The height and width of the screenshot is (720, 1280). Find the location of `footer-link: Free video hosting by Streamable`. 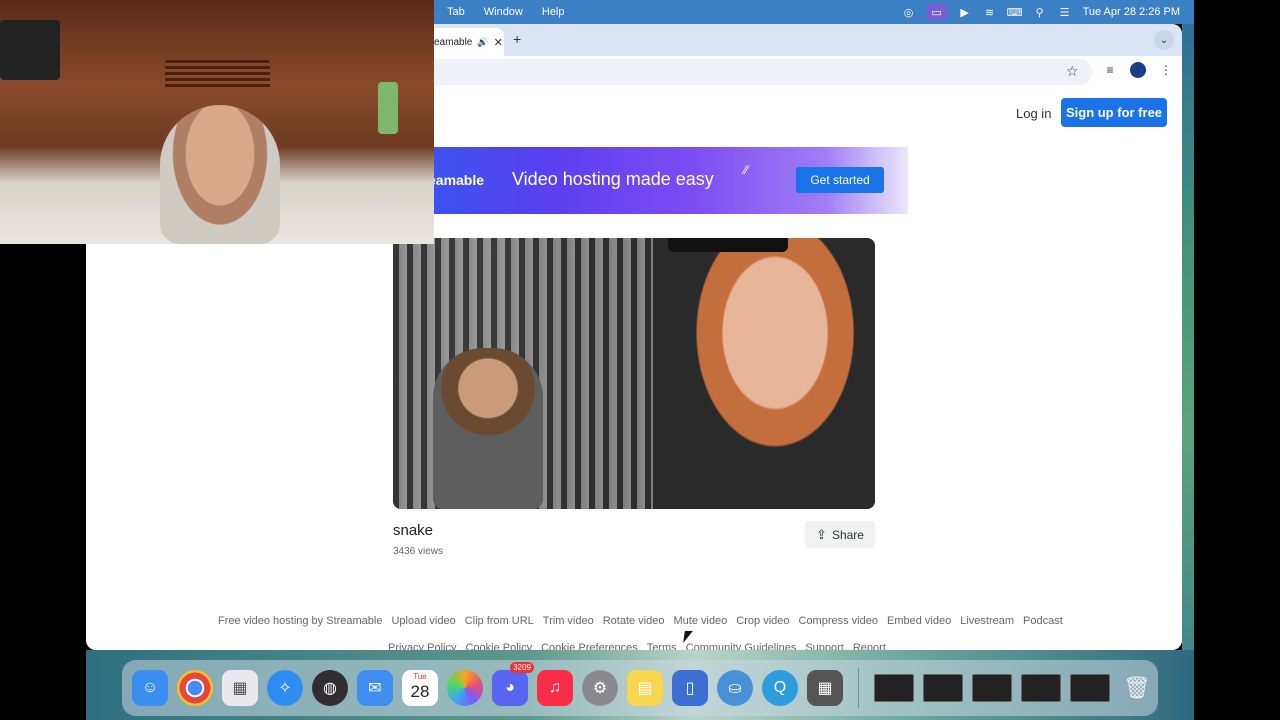

footer-link: Free video hosting by Streamable is located at coordinates (300, 621).